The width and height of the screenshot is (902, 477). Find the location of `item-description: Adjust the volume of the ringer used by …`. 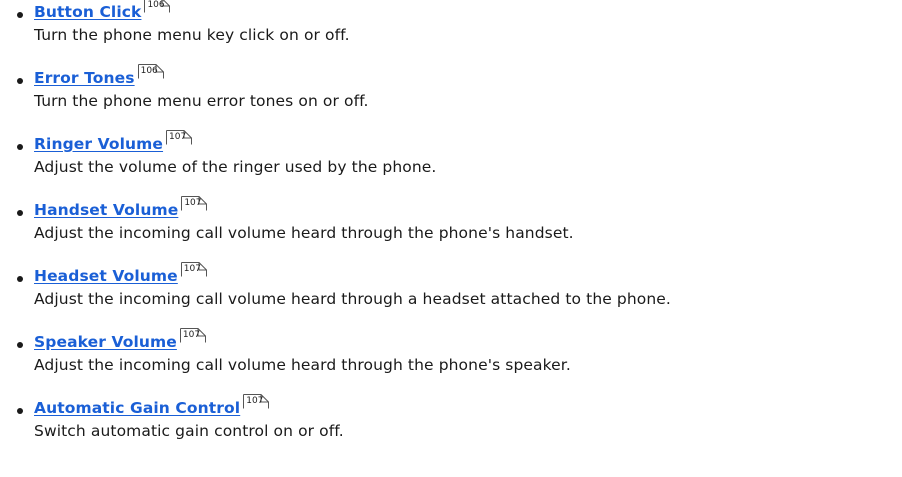

item-description: Adjust the volume of the ringer used by … is located at coordinates (235, 167).